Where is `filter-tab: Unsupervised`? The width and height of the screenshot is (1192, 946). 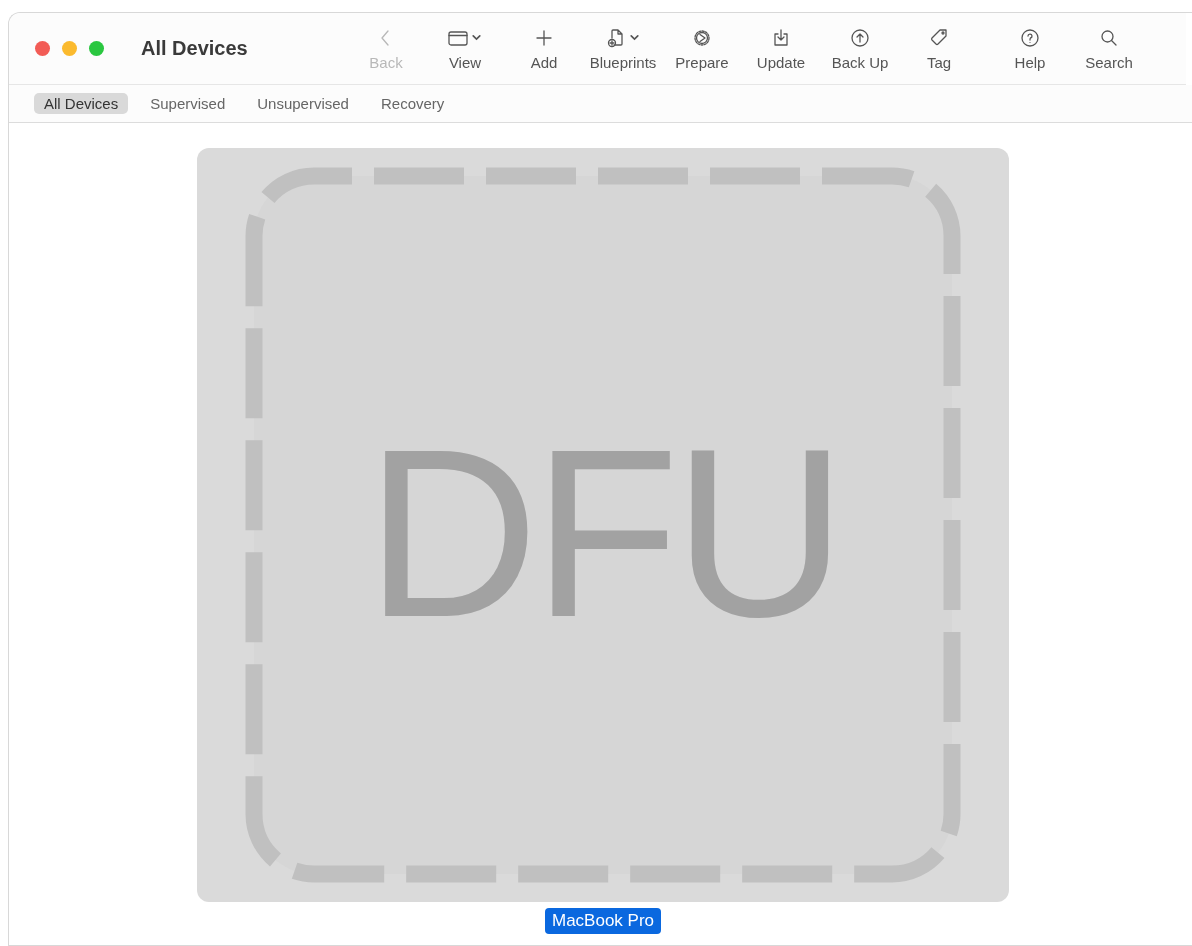
filter-tab: Unsupervised is located at coordinates (303, 103).